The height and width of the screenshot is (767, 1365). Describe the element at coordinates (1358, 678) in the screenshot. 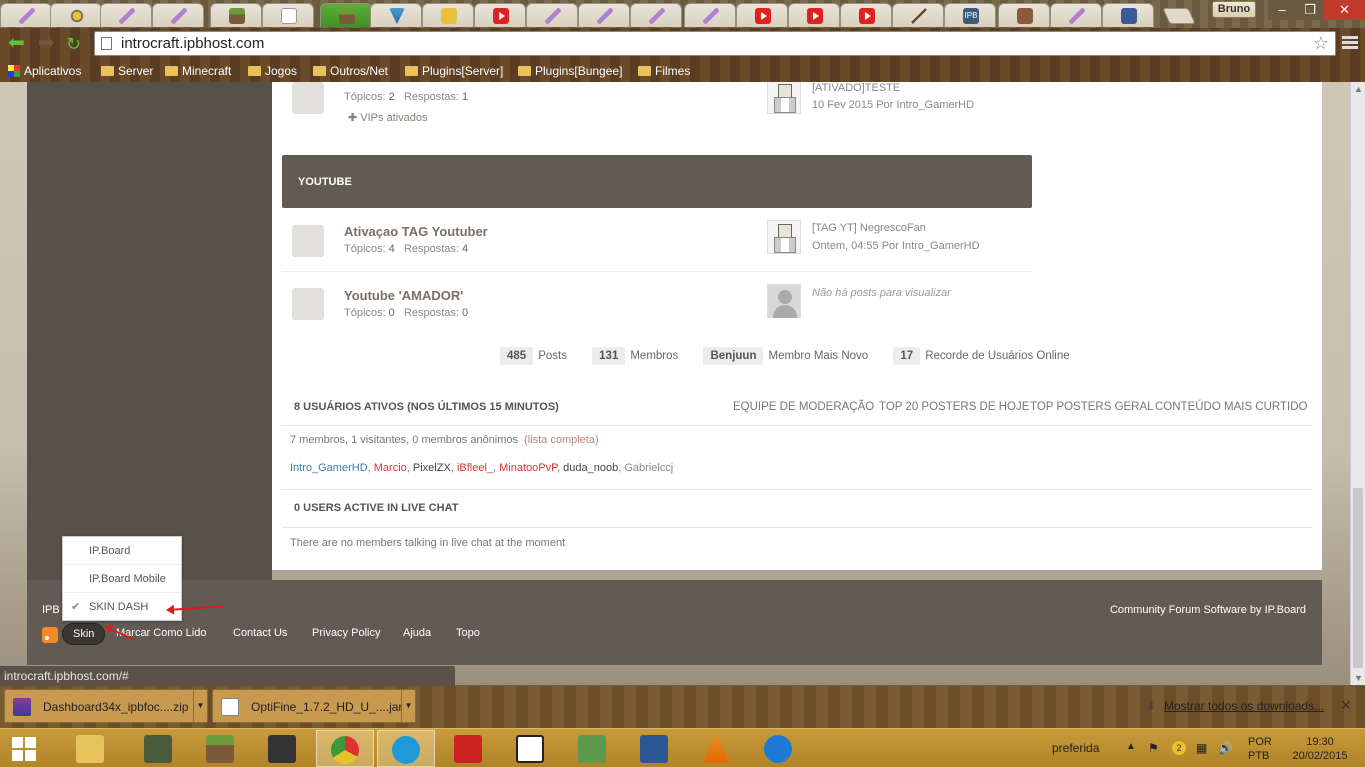

I see `scroll-down-icon: ▼` at that location.